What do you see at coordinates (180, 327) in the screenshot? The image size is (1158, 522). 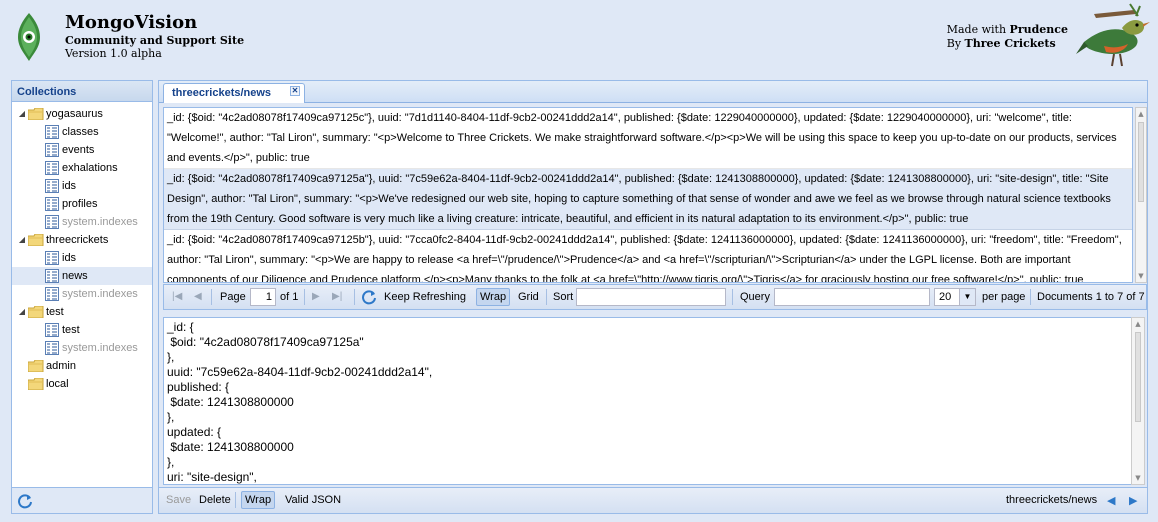 I see `json-line: _id: {` at bounding box center [180, 327].